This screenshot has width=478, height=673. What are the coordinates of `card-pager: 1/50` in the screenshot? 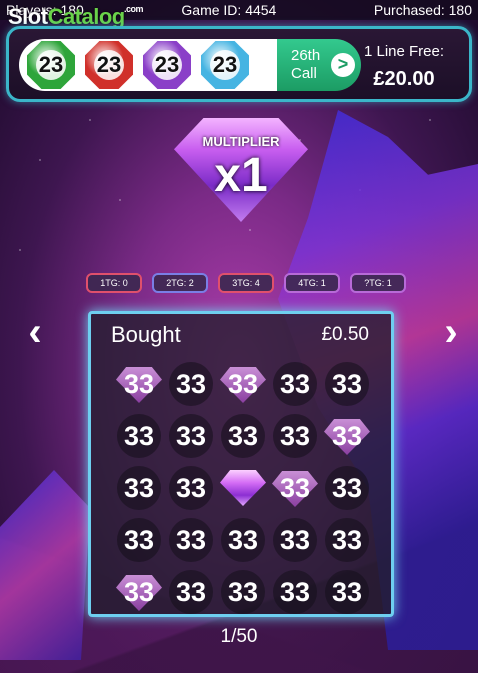 It's located at (239, 636).